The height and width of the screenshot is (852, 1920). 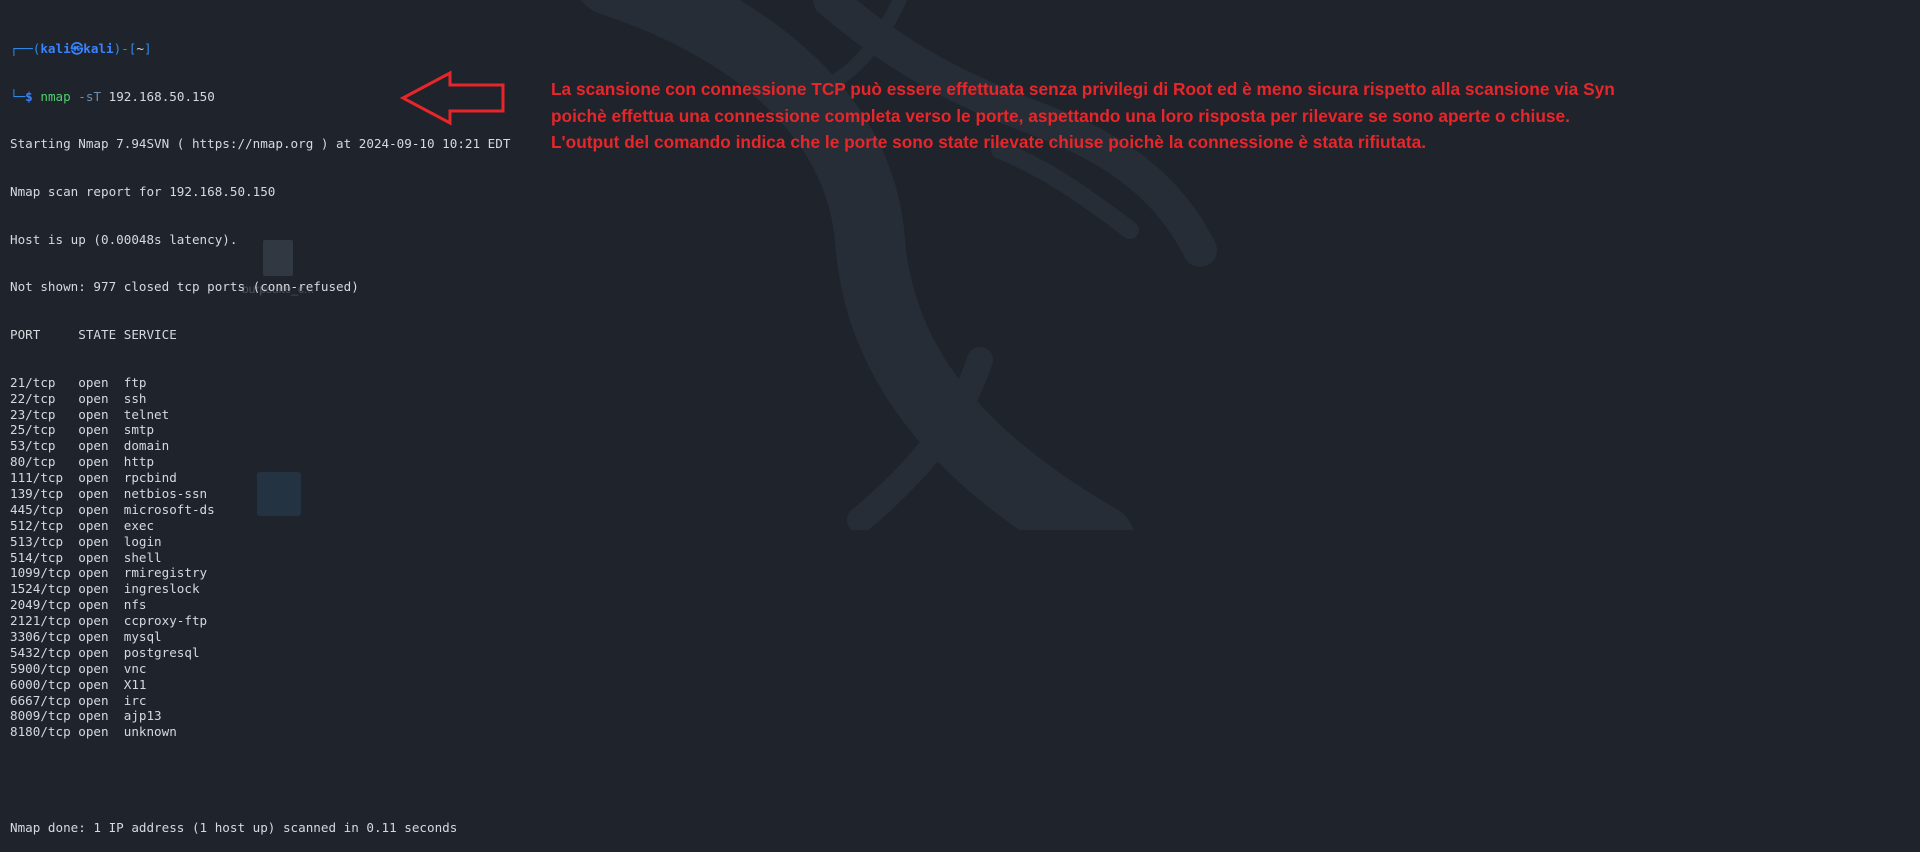 What do you see at coordinates (55, 96) in the screenshot?
I see `command-name: nmap` at bounding box center [55, 96].